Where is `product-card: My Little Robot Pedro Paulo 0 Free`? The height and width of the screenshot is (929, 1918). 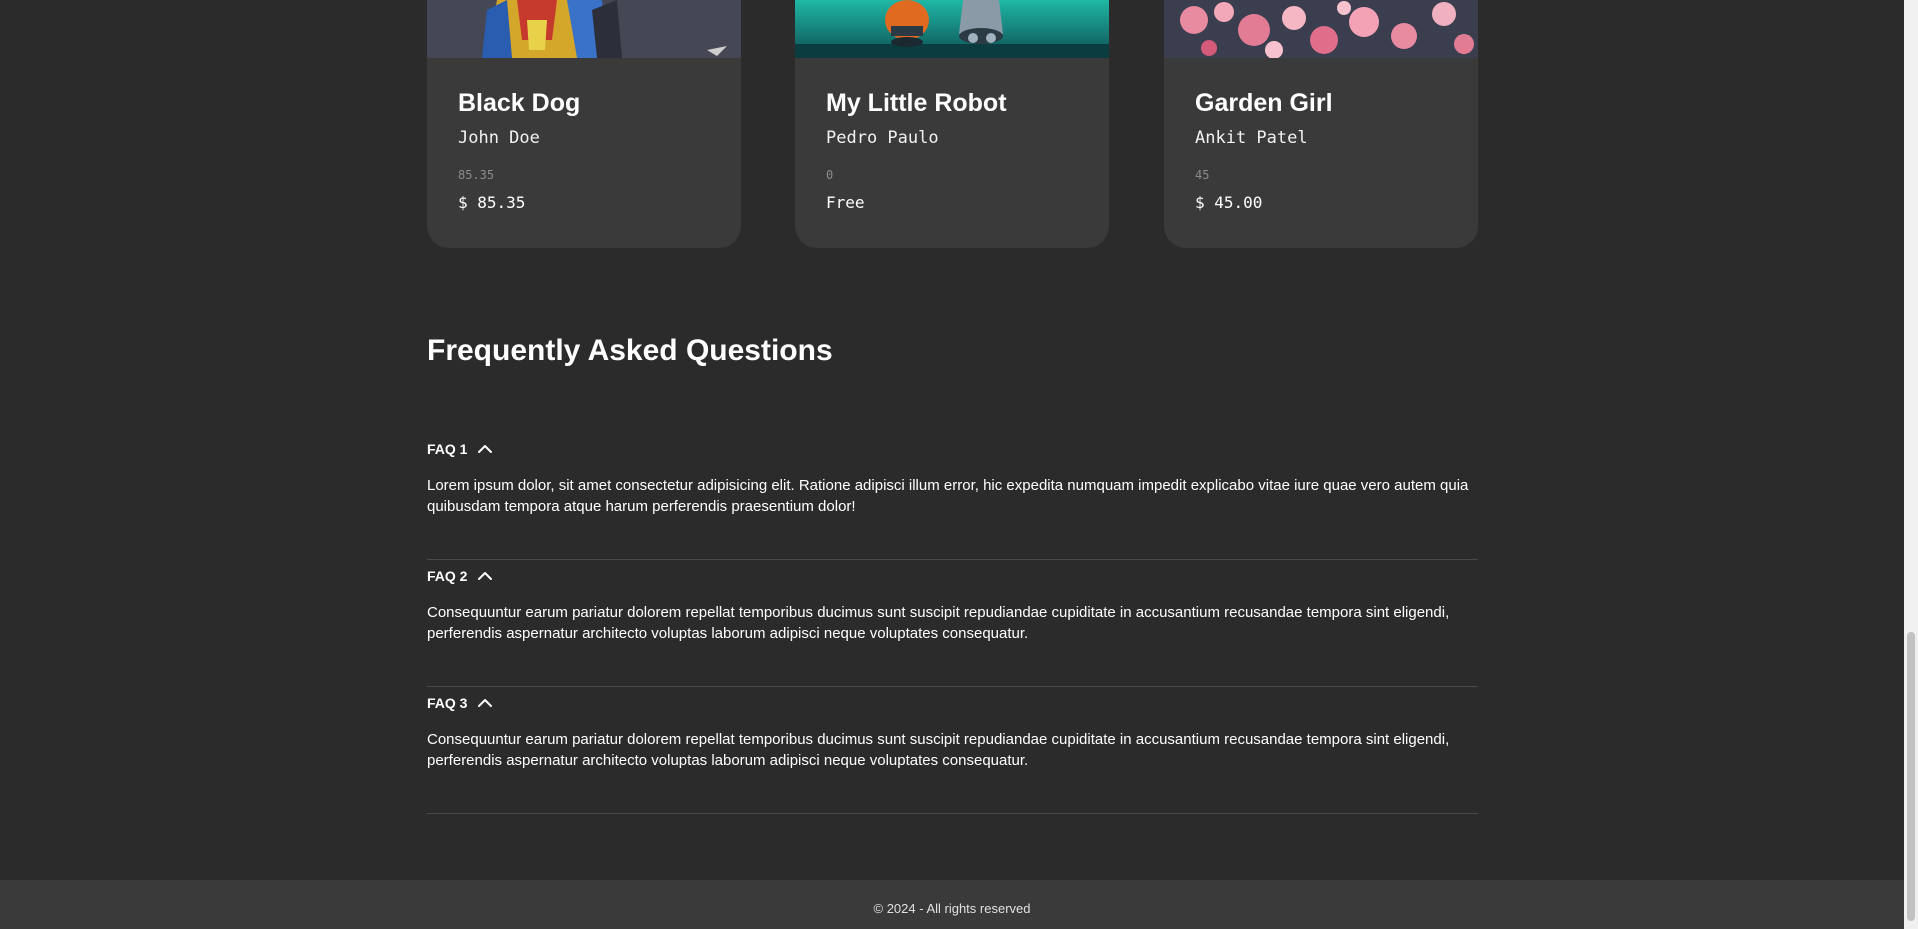 product-card: My Little Robot Pedro Paulo 0 Free is located at coordinates (952, 124).